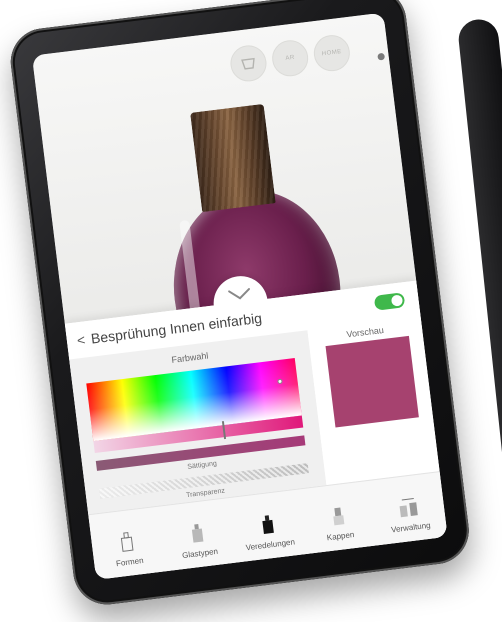 This screenshot has height=622, width=502. I want to click on tab-verwaltung: Verwaltung, so click(408, 509).